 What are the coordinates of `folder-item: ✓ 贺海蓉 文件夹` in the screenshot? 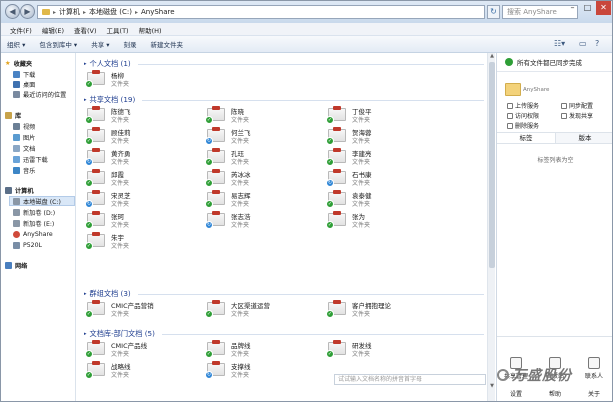 It's located at (382, 137).